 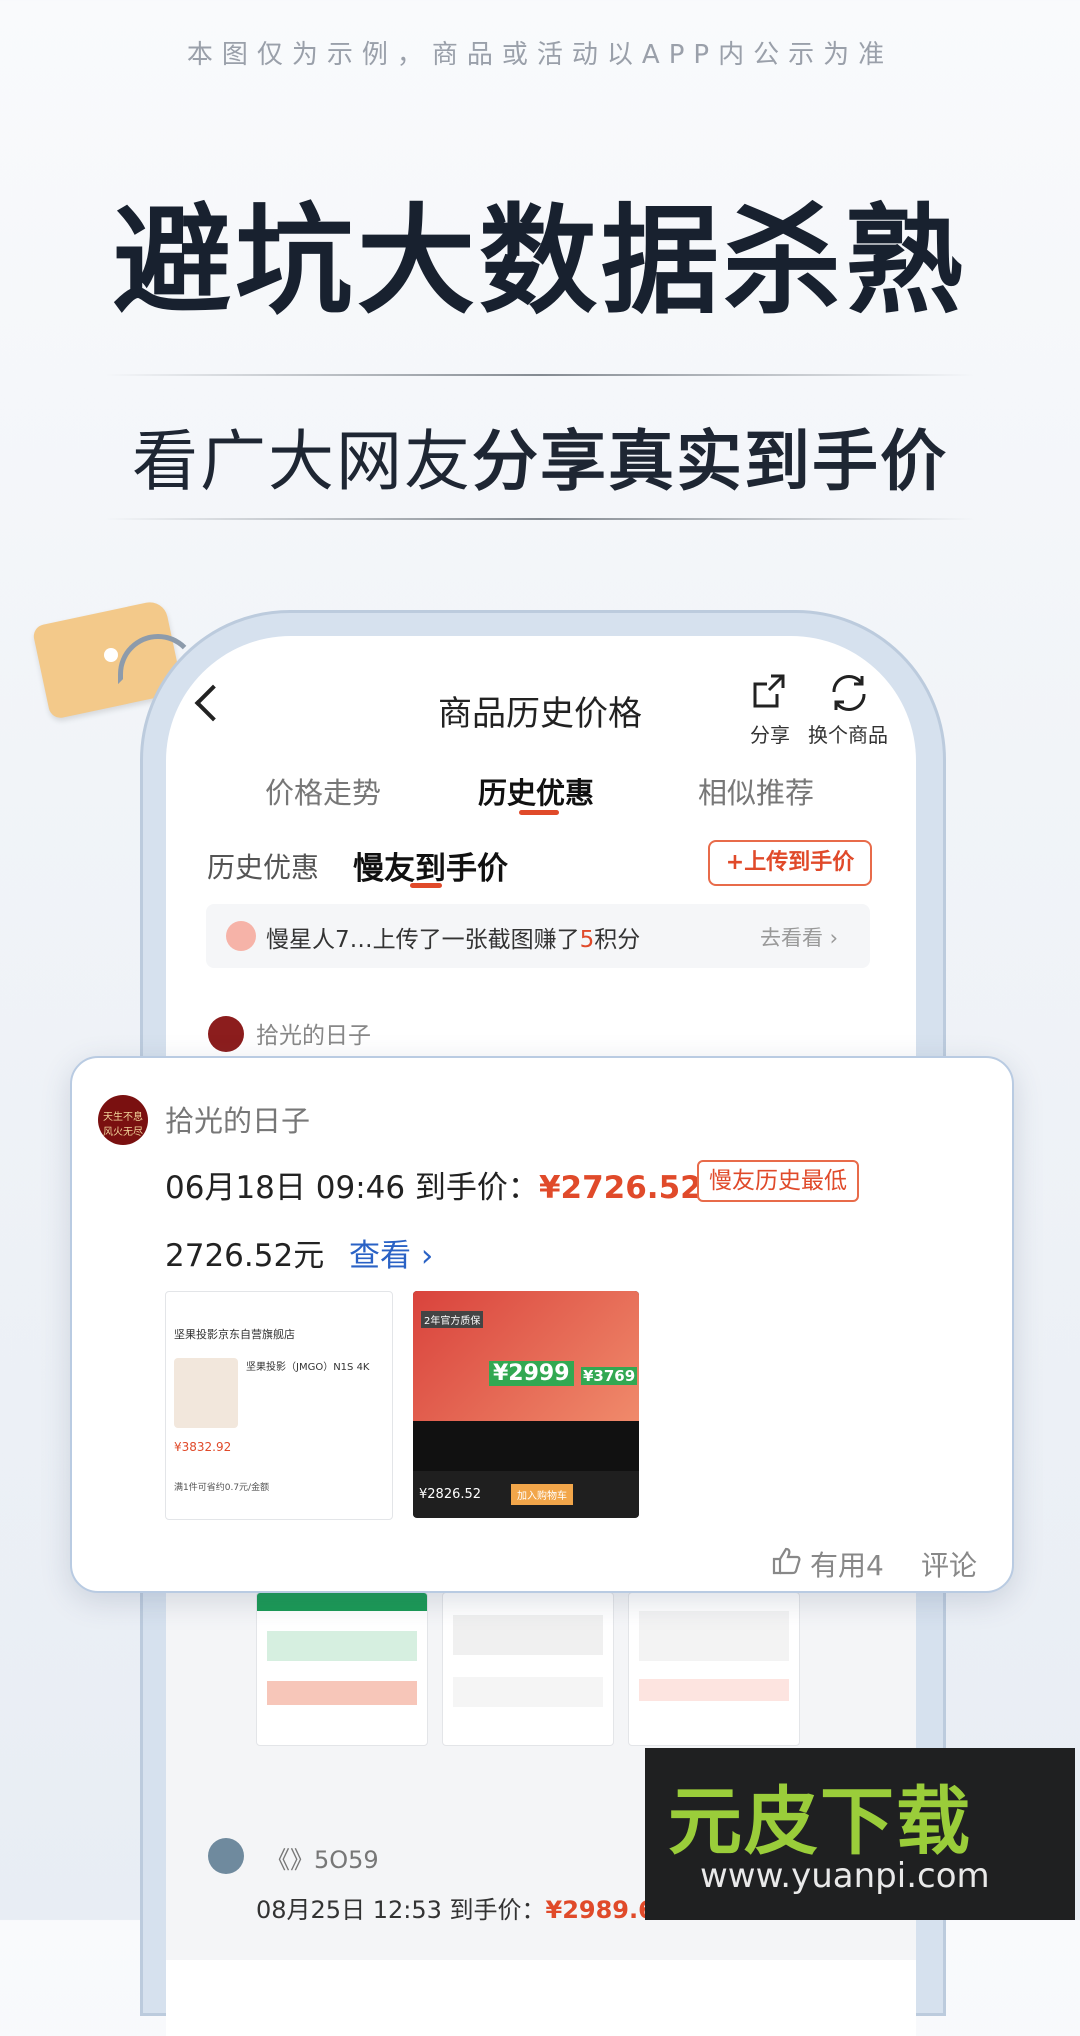 I want to click on screenshot-thumbnail-2: 2年官方质保 ¥2999 ¥3769 ¥2826.52 加入购物车, so click(x=526, y=1404).